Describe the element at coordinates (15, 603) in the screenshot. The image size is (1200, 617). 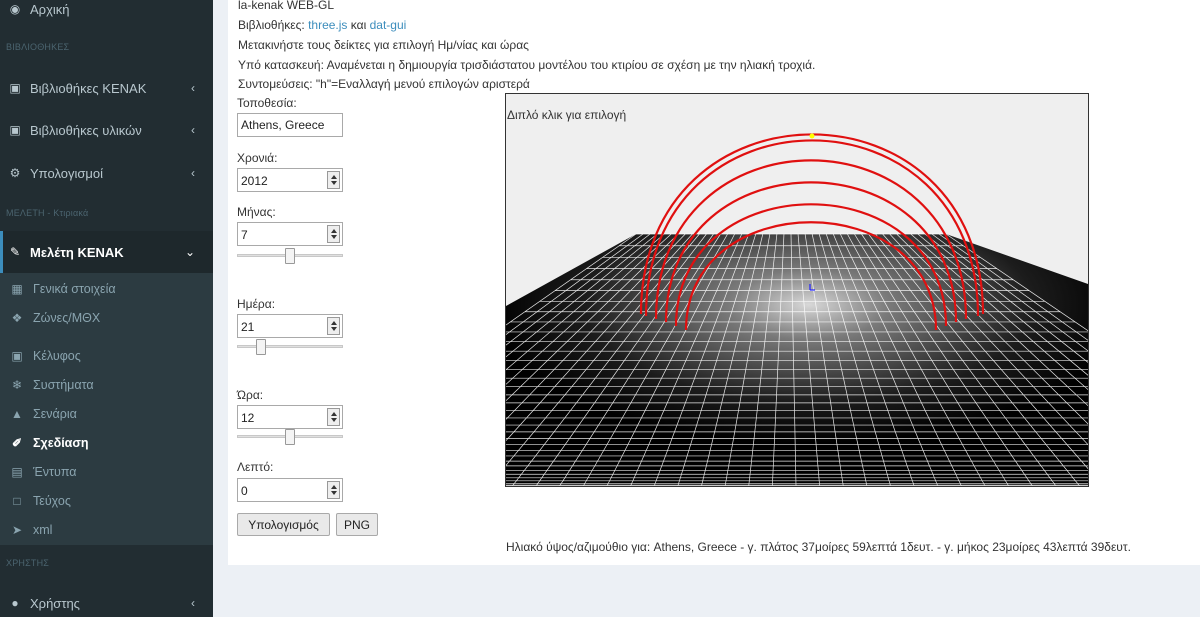
I see `user-icon: ●` at that location.